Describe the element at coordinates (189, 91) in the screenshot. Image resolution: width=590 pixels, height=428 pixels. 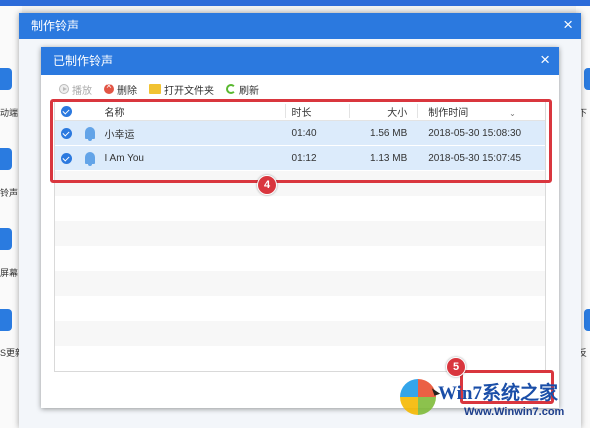
I see `open-folder-label: 打开文件夹` at that location.